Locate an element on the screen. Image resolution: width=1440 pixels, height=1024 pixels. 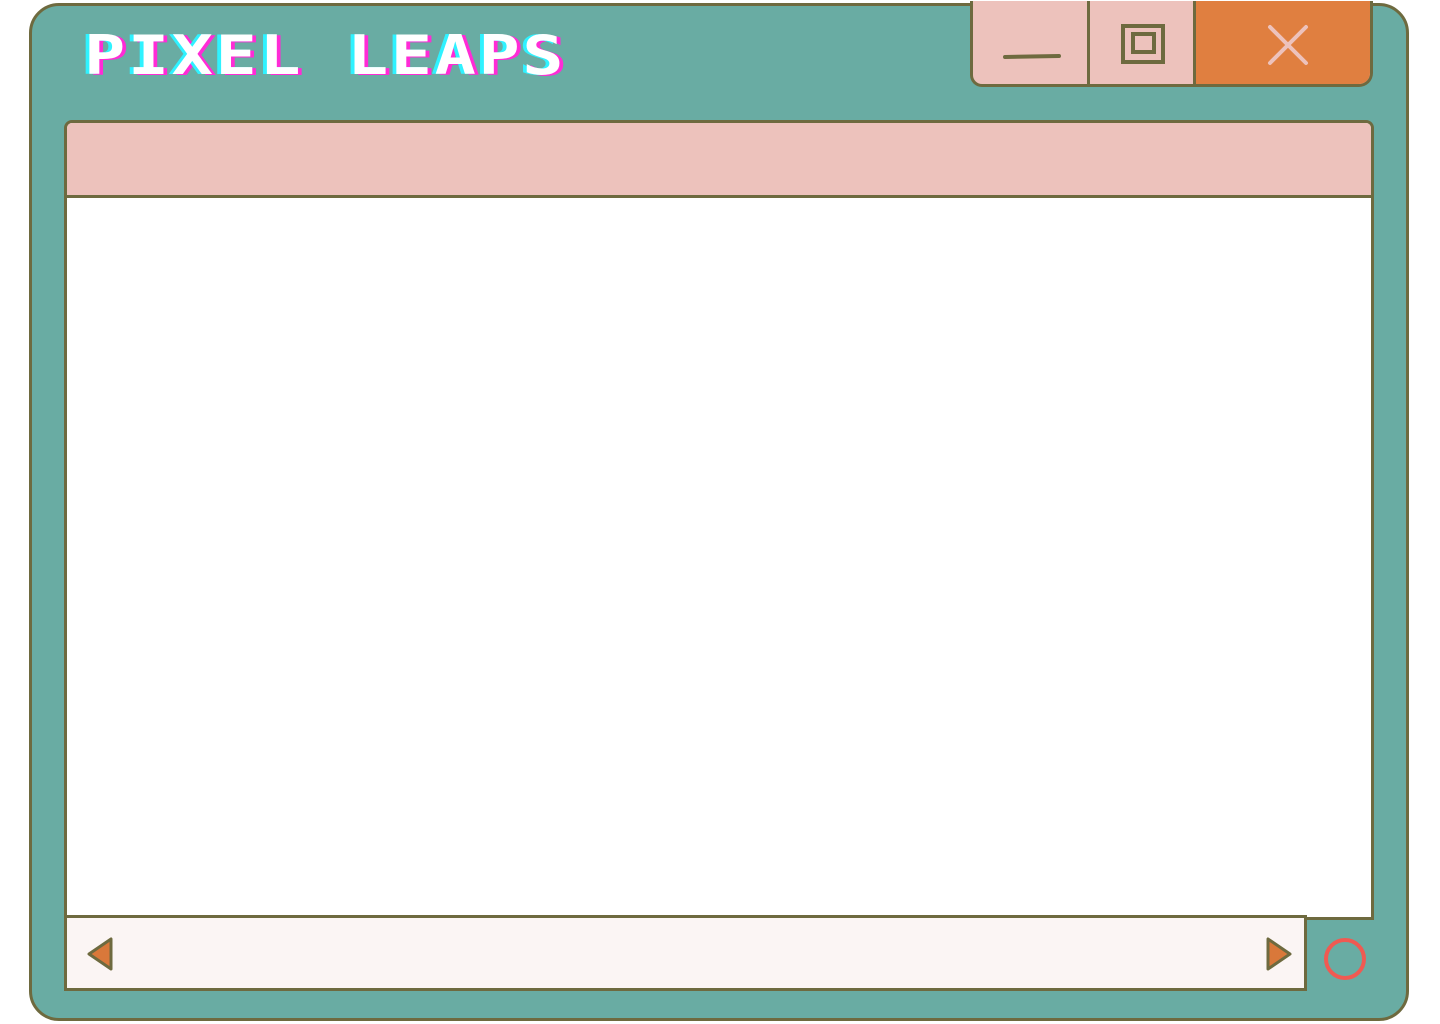
triangle-right-icon is located at coordinates (1279, 954).